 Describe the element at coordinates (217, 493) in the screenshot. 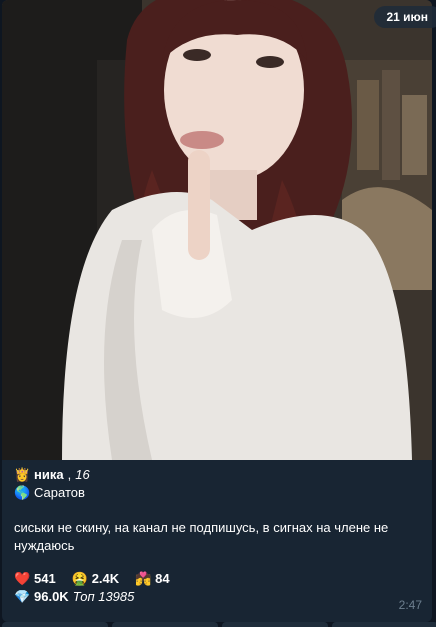

I see `location-line: 🌎 Саратов` at that location.